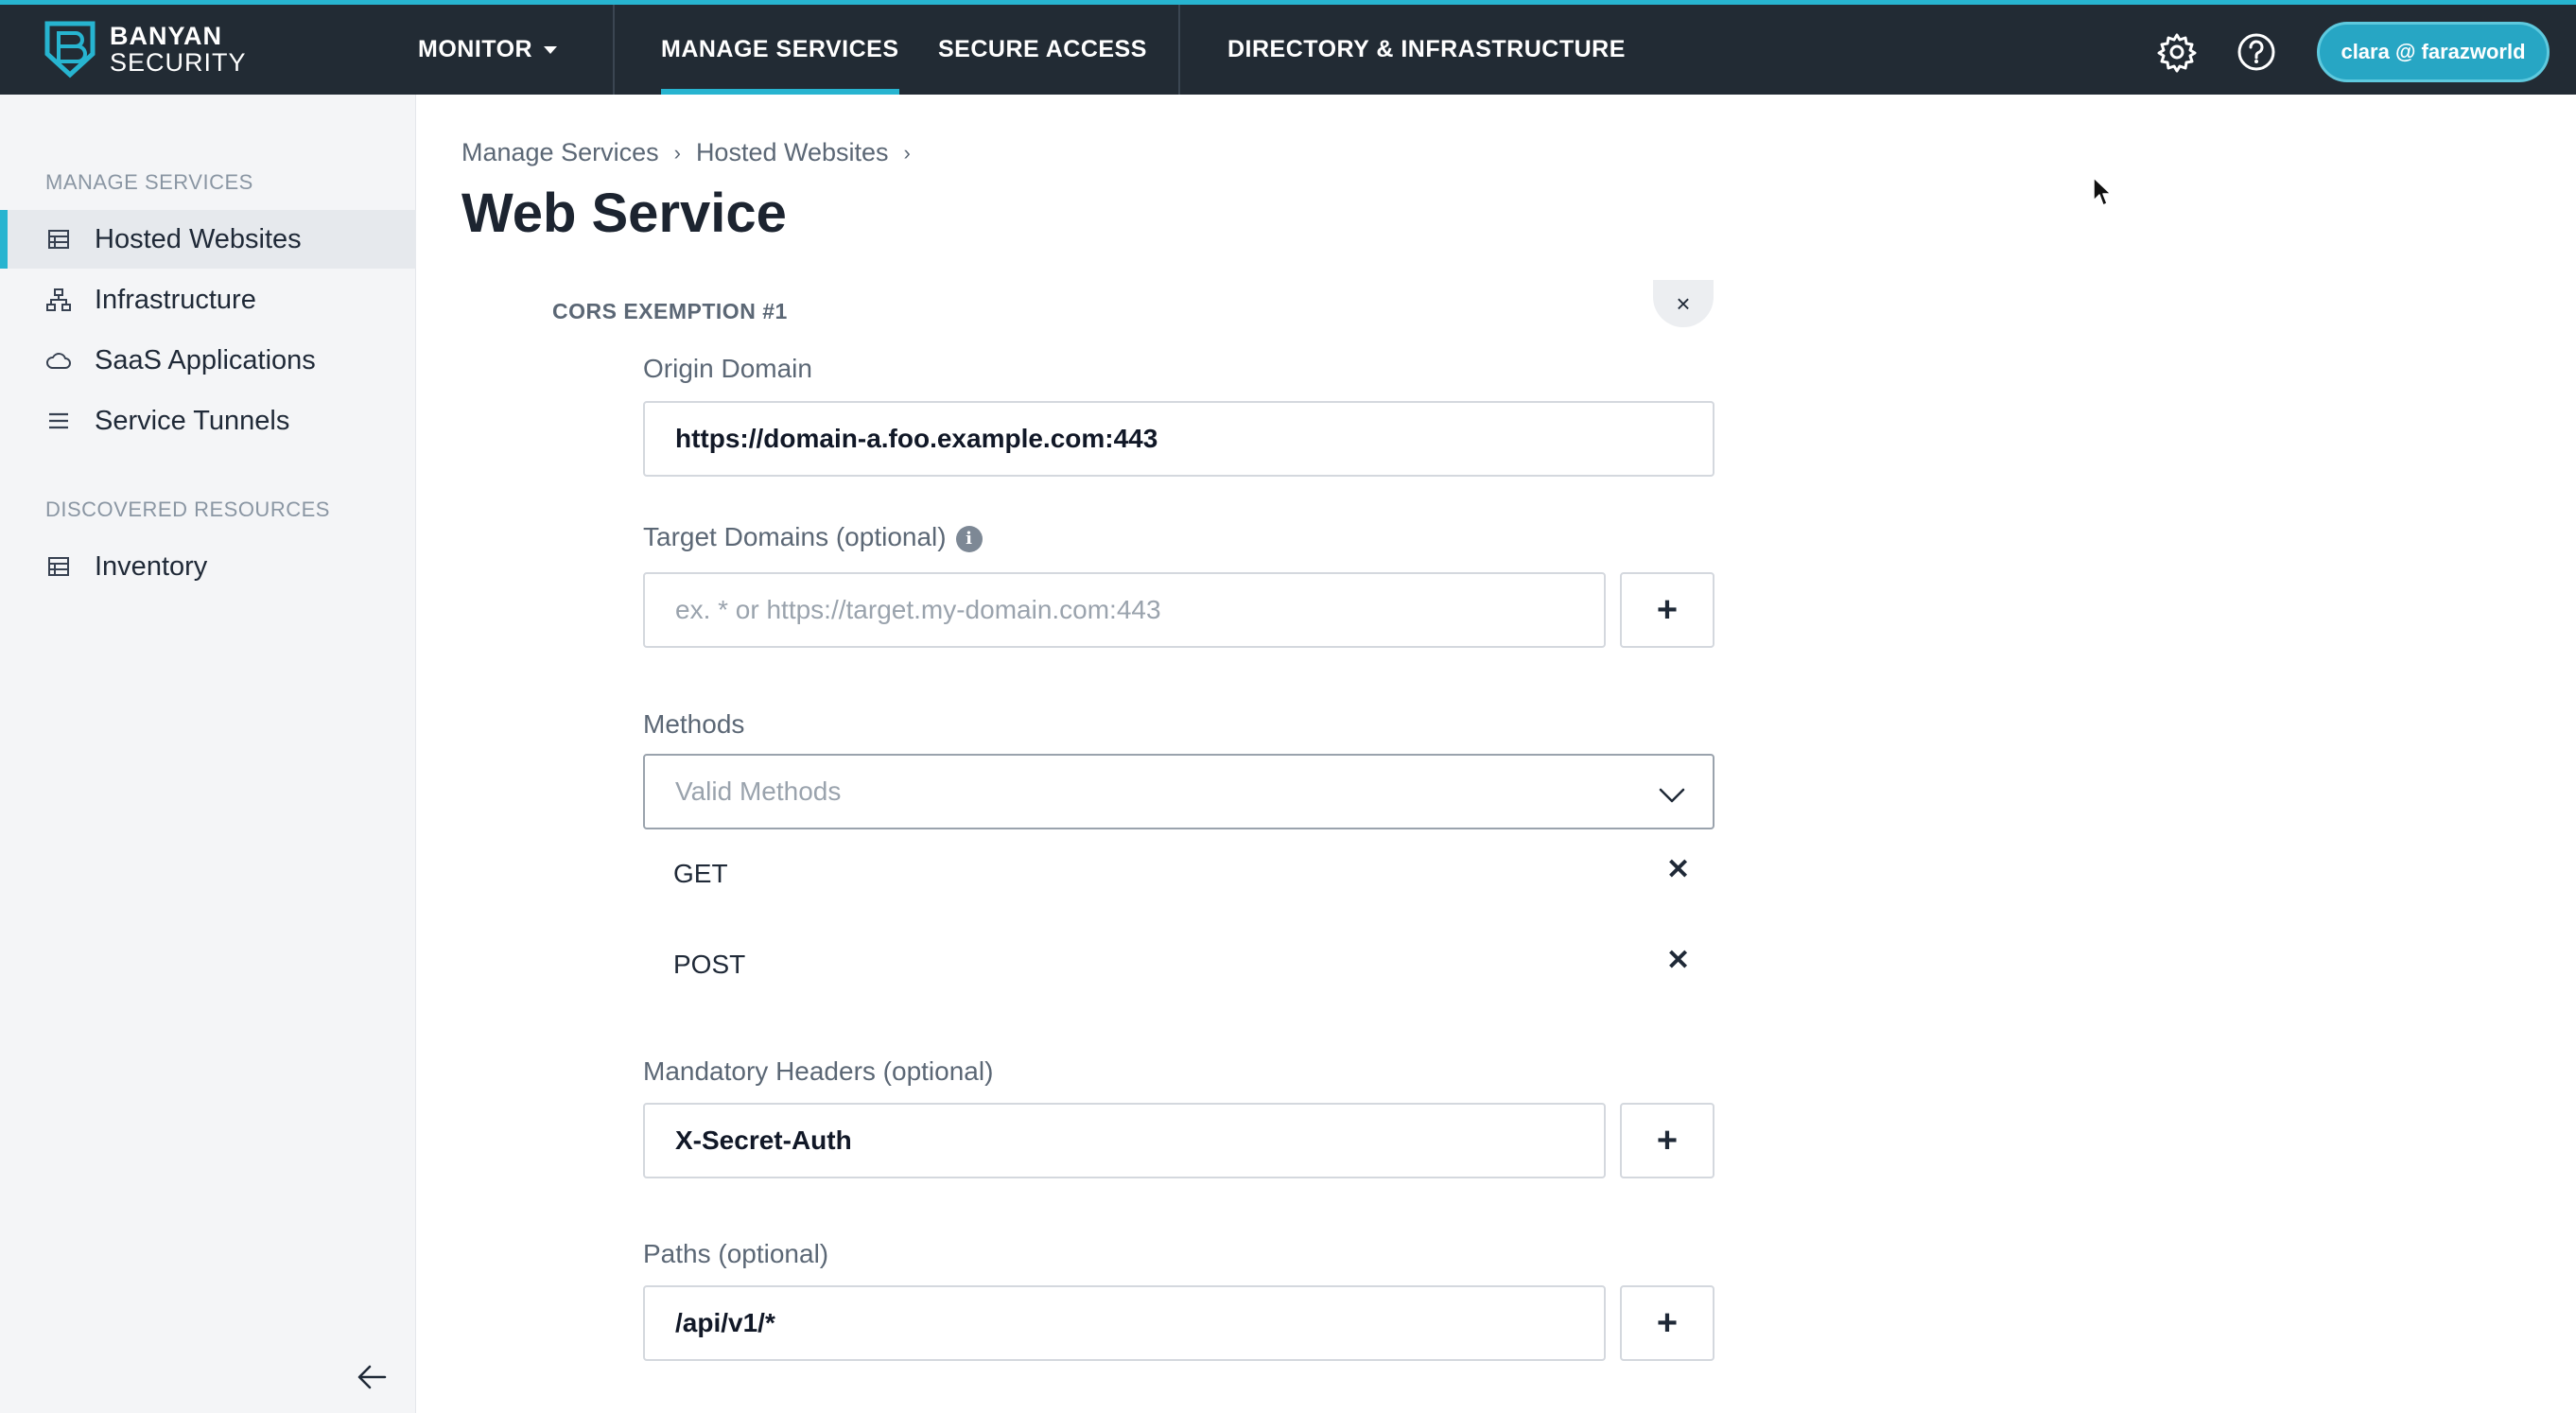 Image resolution: width=2576 pixels, height=1413 pixels. I want to click on methods-label: Methods, so click(694, 724).